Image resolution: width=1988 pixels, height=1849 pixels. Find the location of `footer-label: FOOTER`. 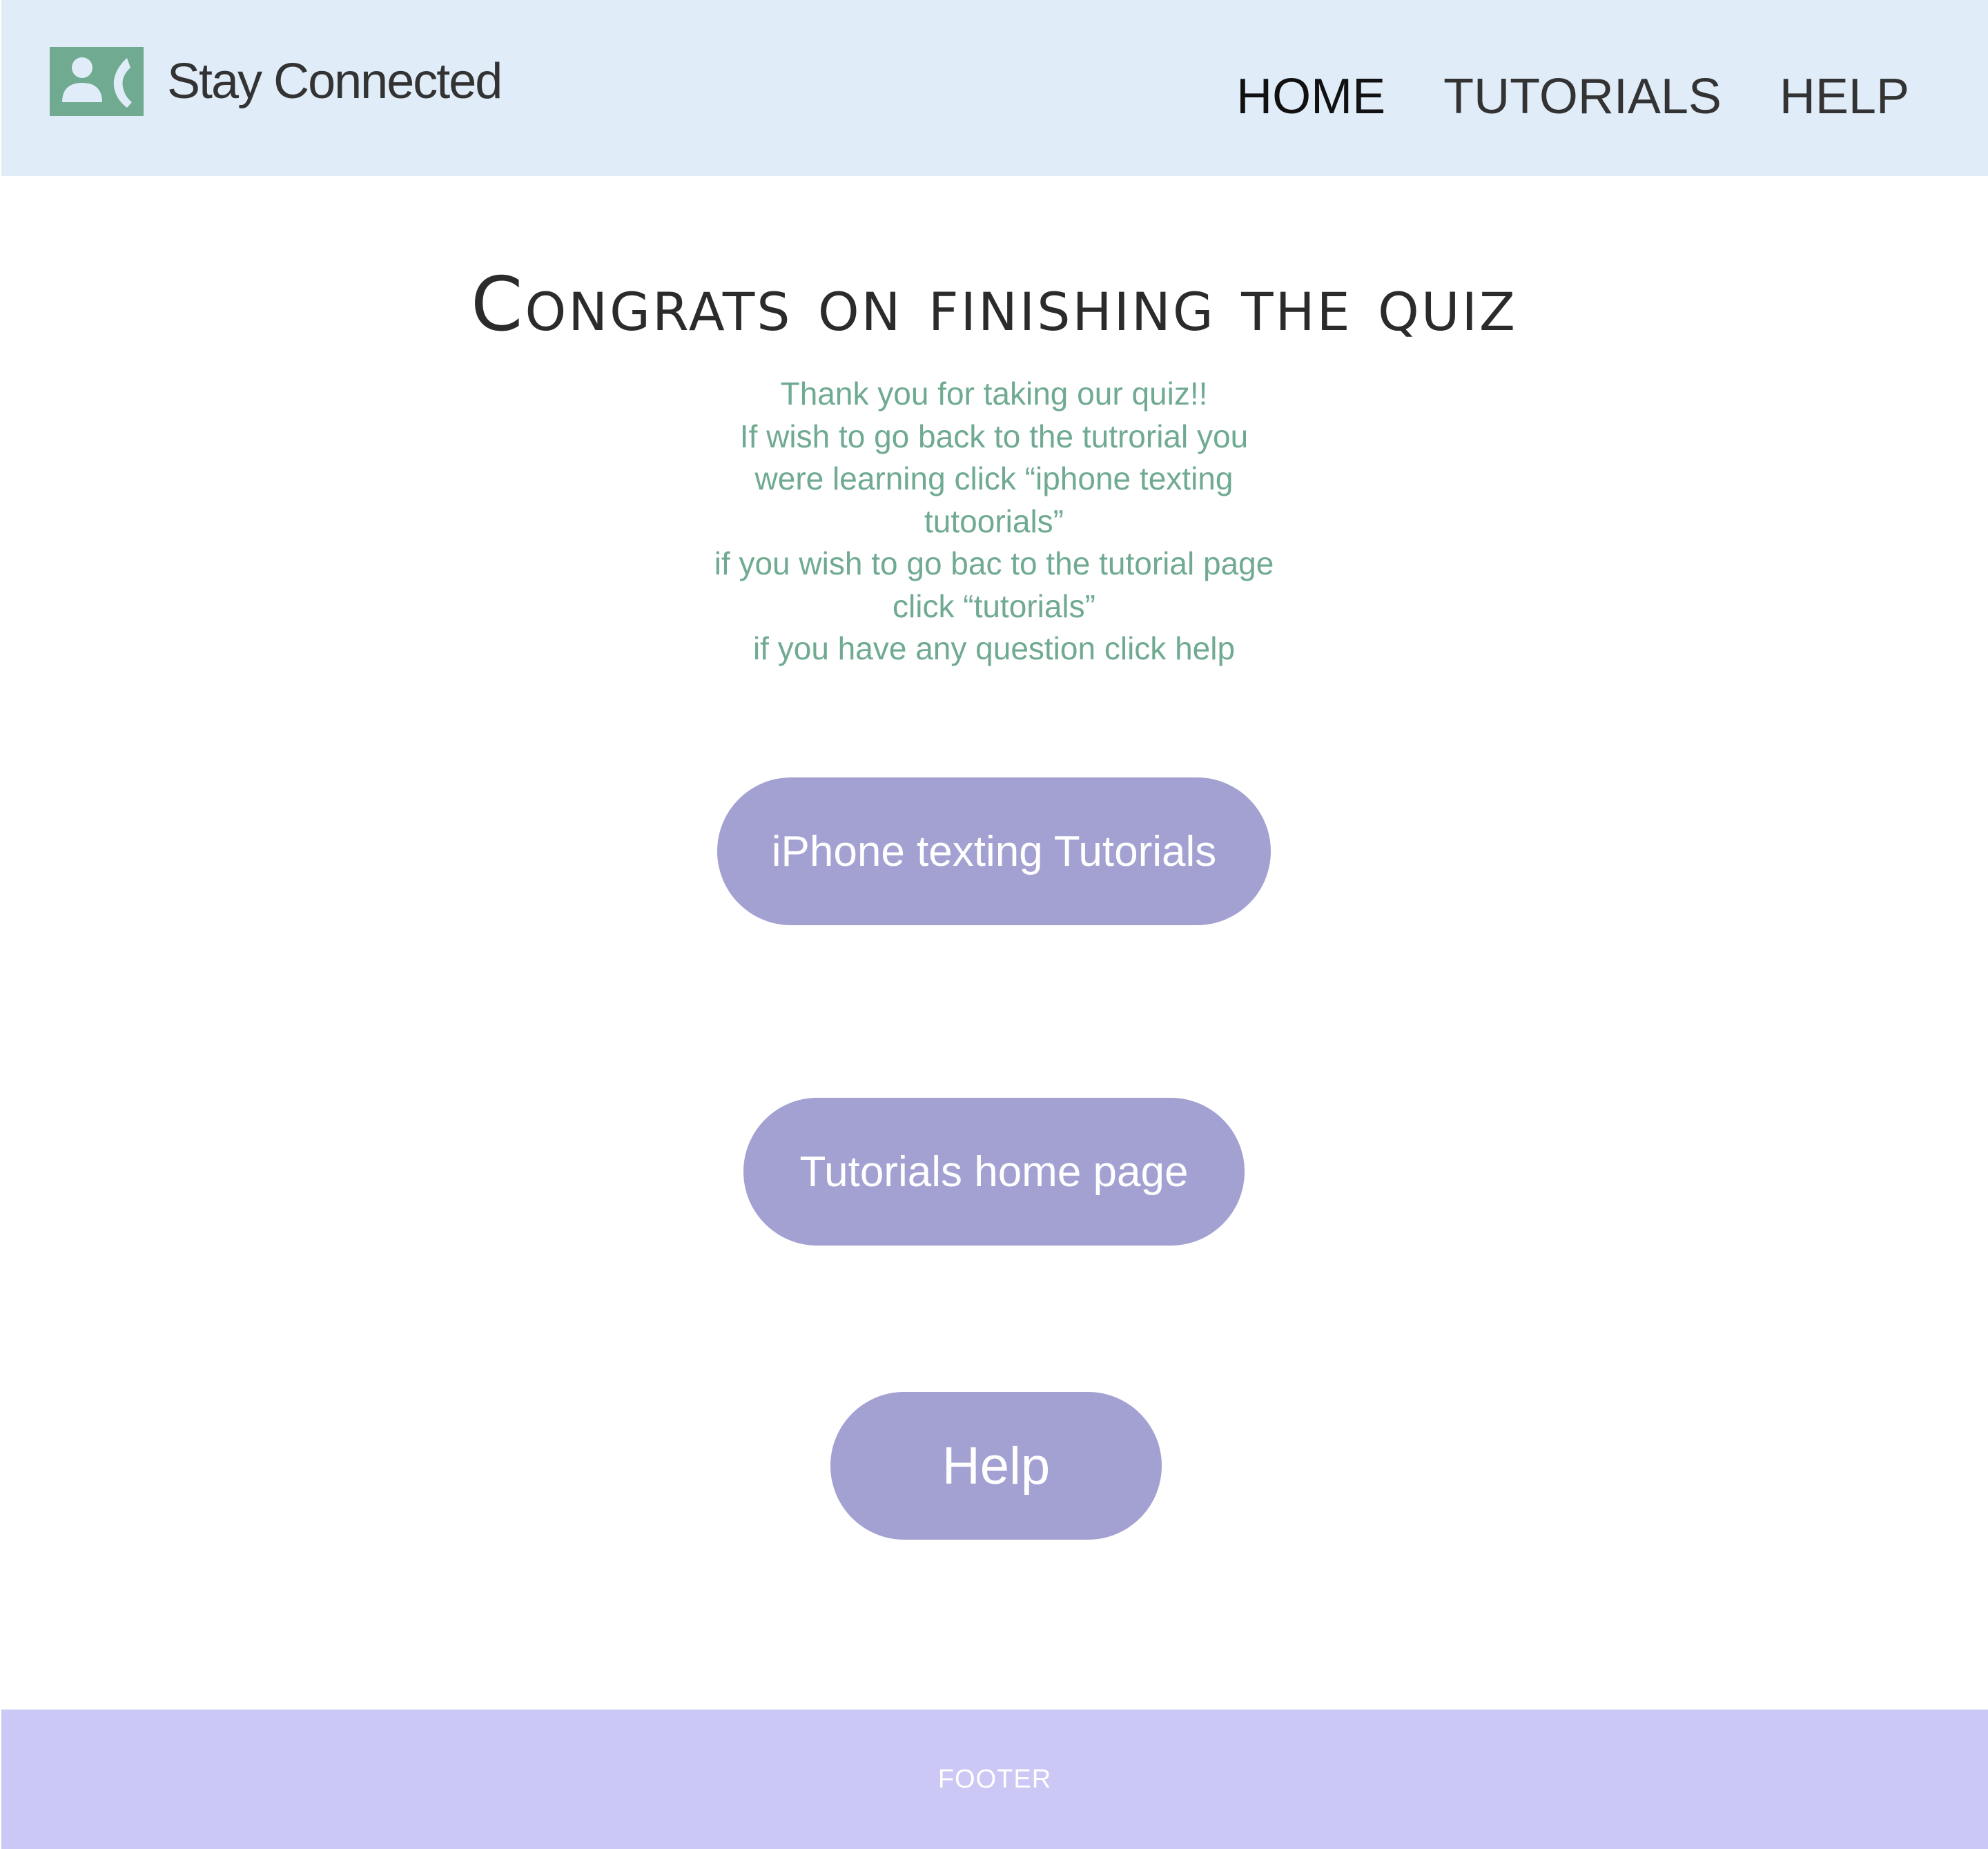

footer-label: FOOTER is located at coordinates (994, 1779).